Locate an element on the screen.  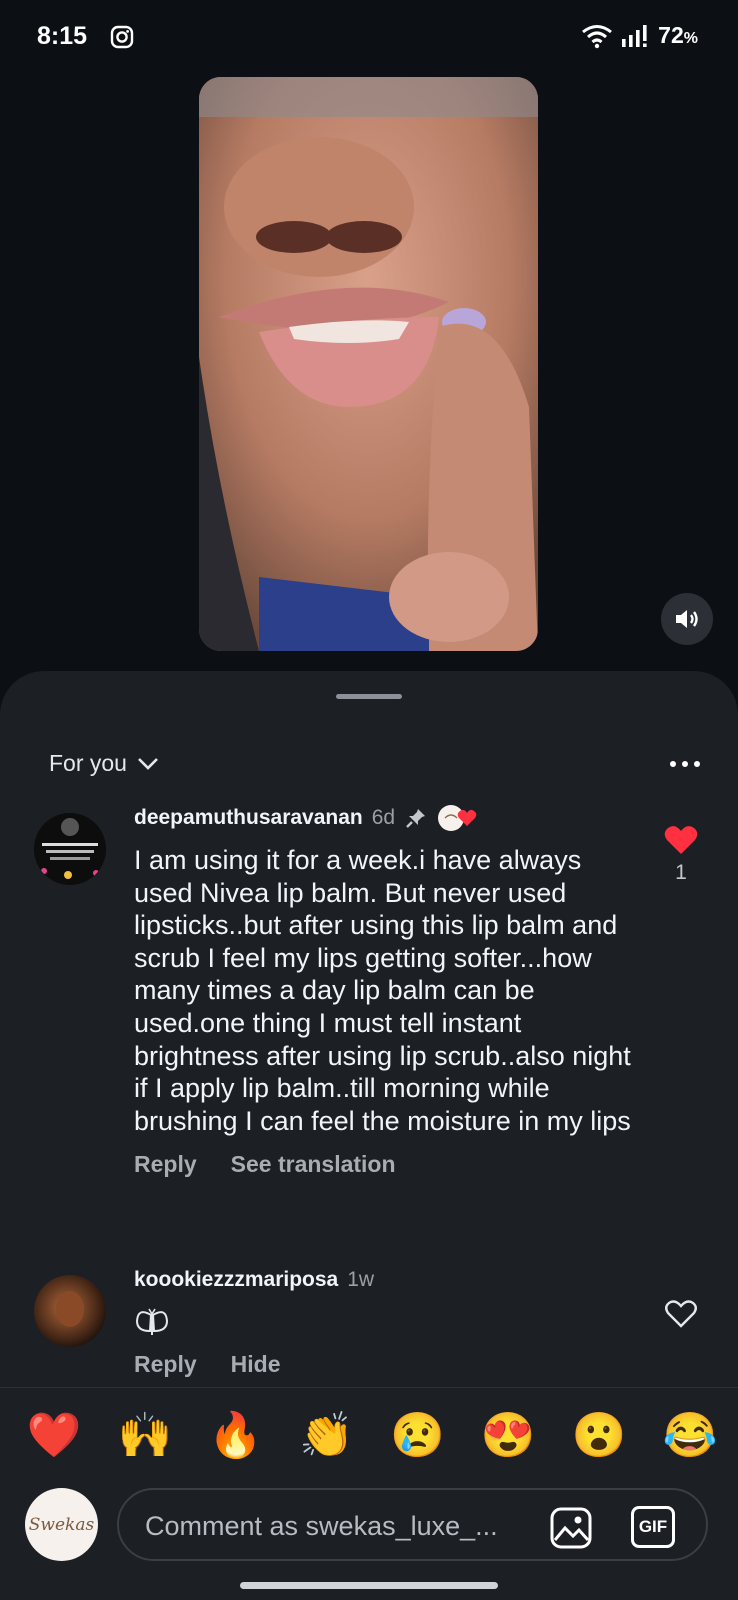
heart-outline-icon is located at coordinates (681, 1314).